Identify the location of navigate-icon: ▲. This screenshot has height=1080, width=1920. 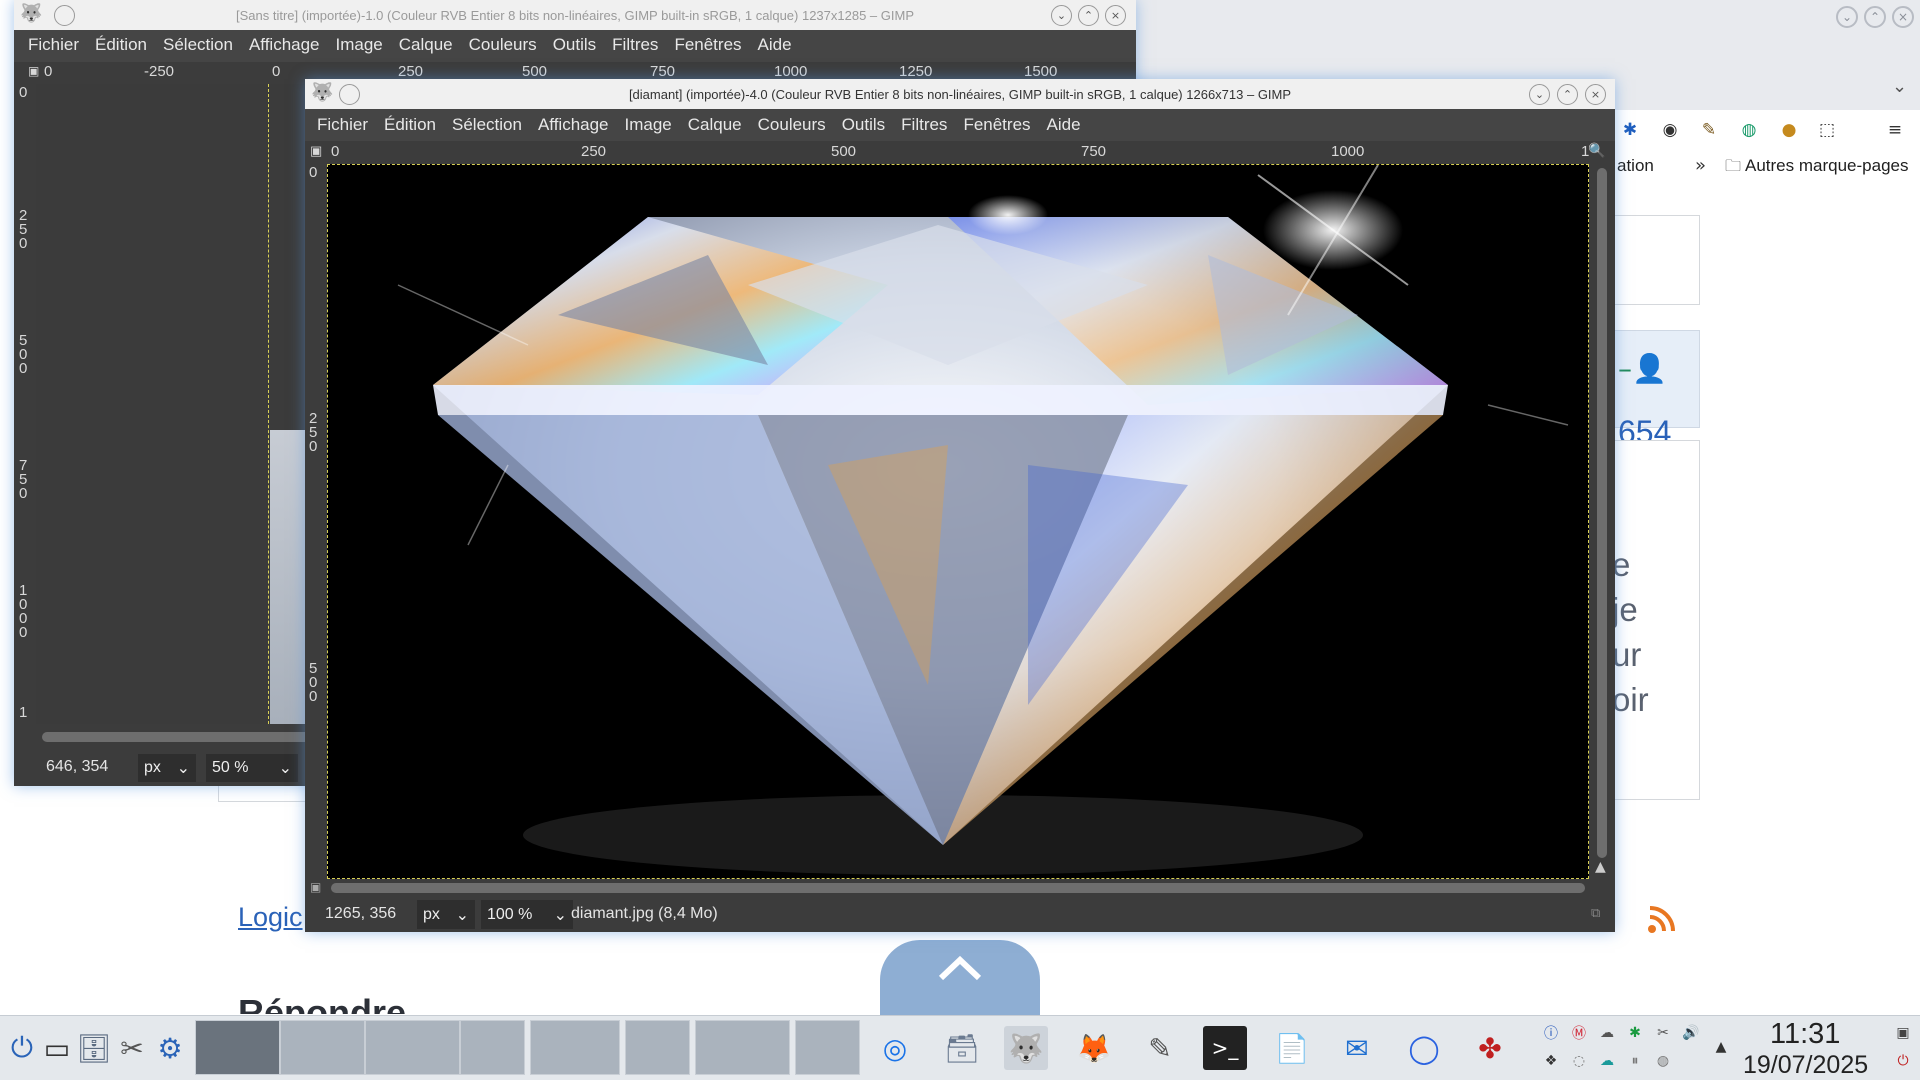
(1600, 867).